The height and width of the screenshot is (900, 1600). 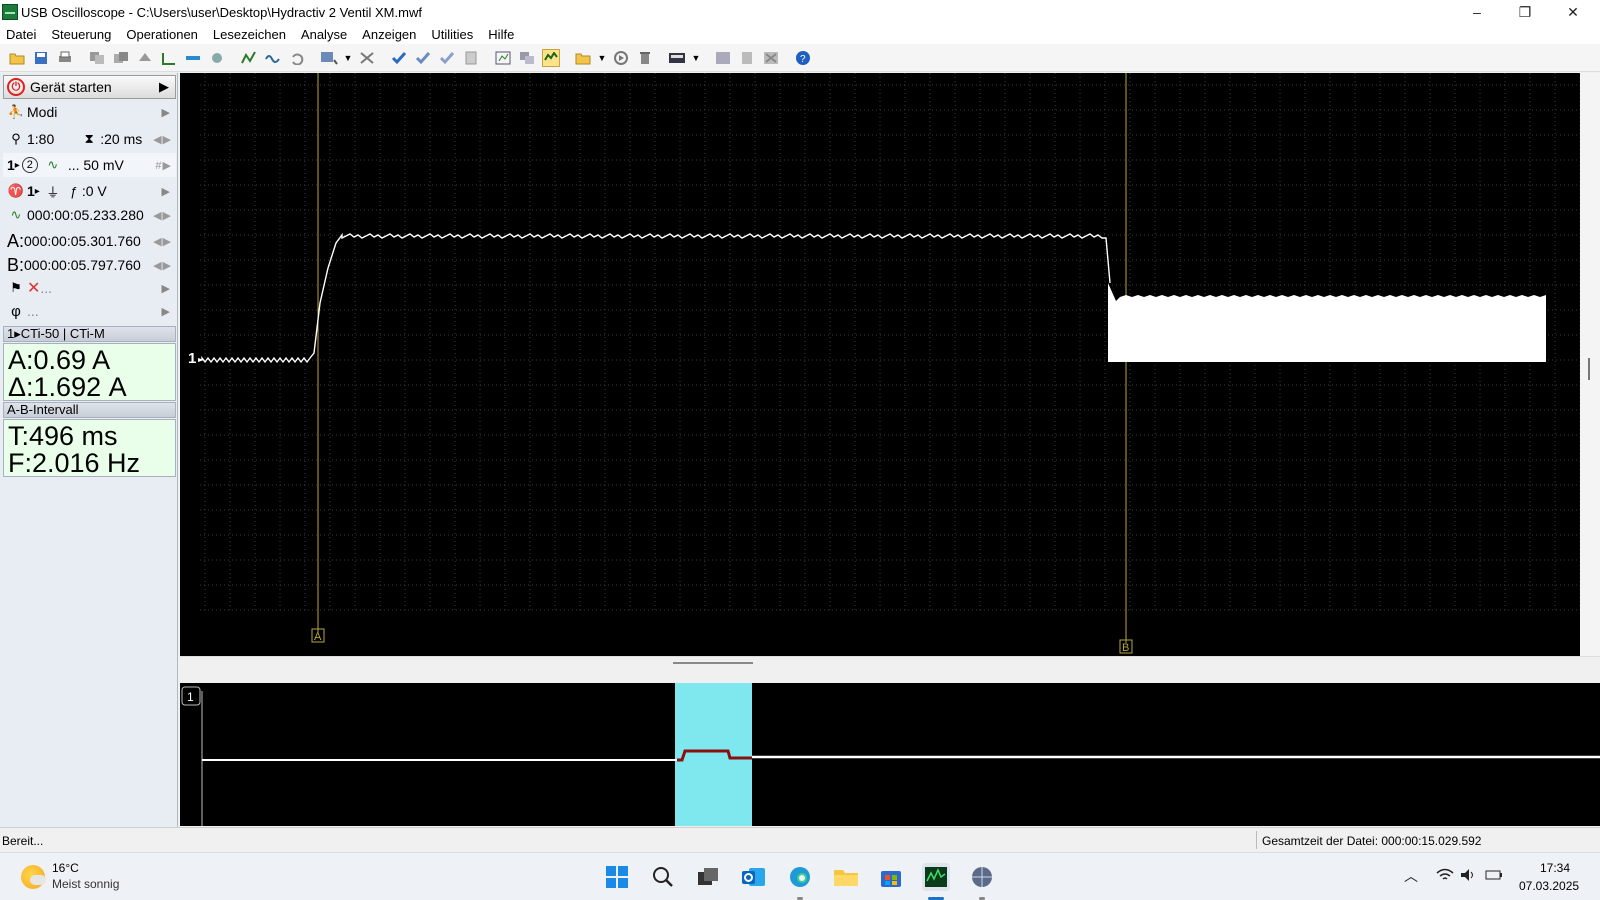 I want to click on interval-period-value: T:496 ms, so click(x=63, y=436).